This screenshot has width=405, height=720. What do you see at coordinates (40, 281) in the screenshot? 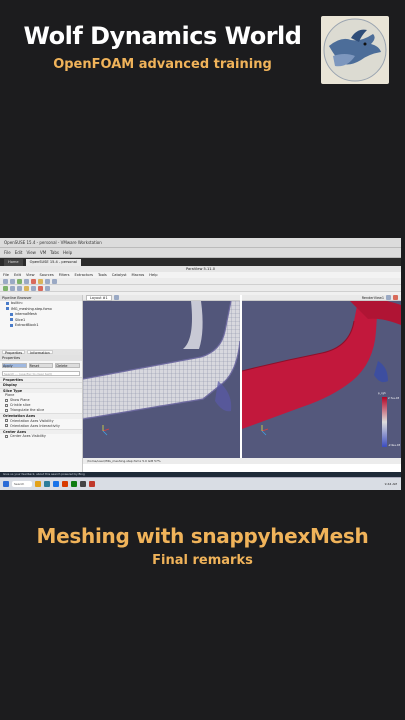
I see `camera-icon` at bounding box center [40, 281].